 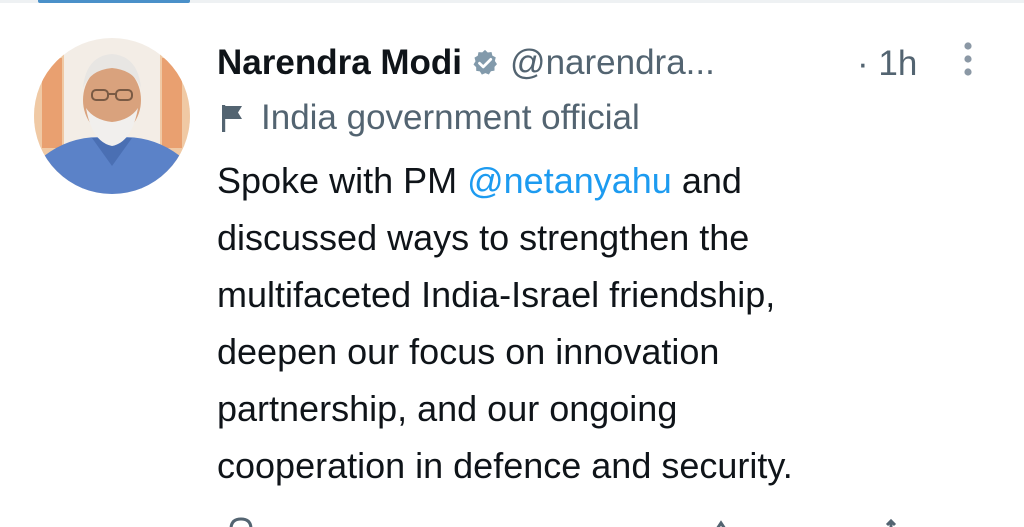 What do you see at coordinates (468, 351) in the screenshot?
I see `tweet-text-line-4: deepen our focus on innovation` at bounding box center [468, 351].